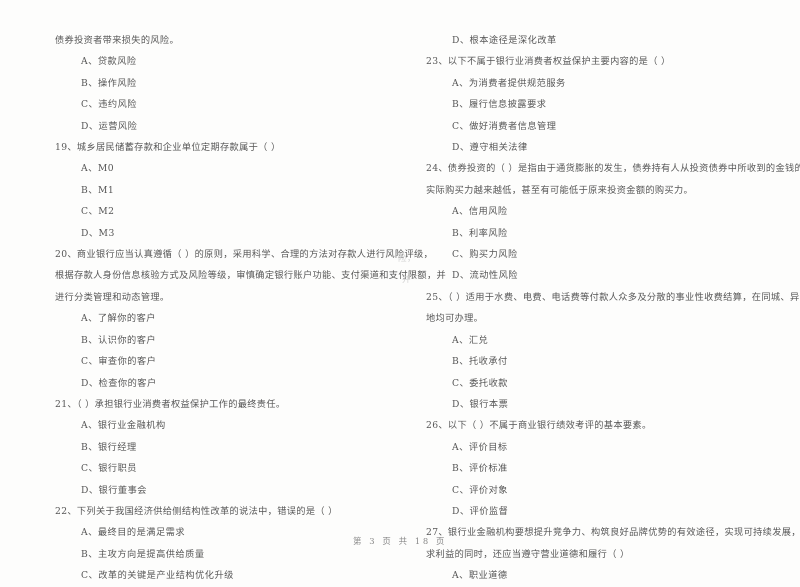 The image size is (800, 587). Describe the element at coordinates (117, 40) in the screenshot. I see `question-continuation-text: 债券投资者带来损失的风险。` at that location.